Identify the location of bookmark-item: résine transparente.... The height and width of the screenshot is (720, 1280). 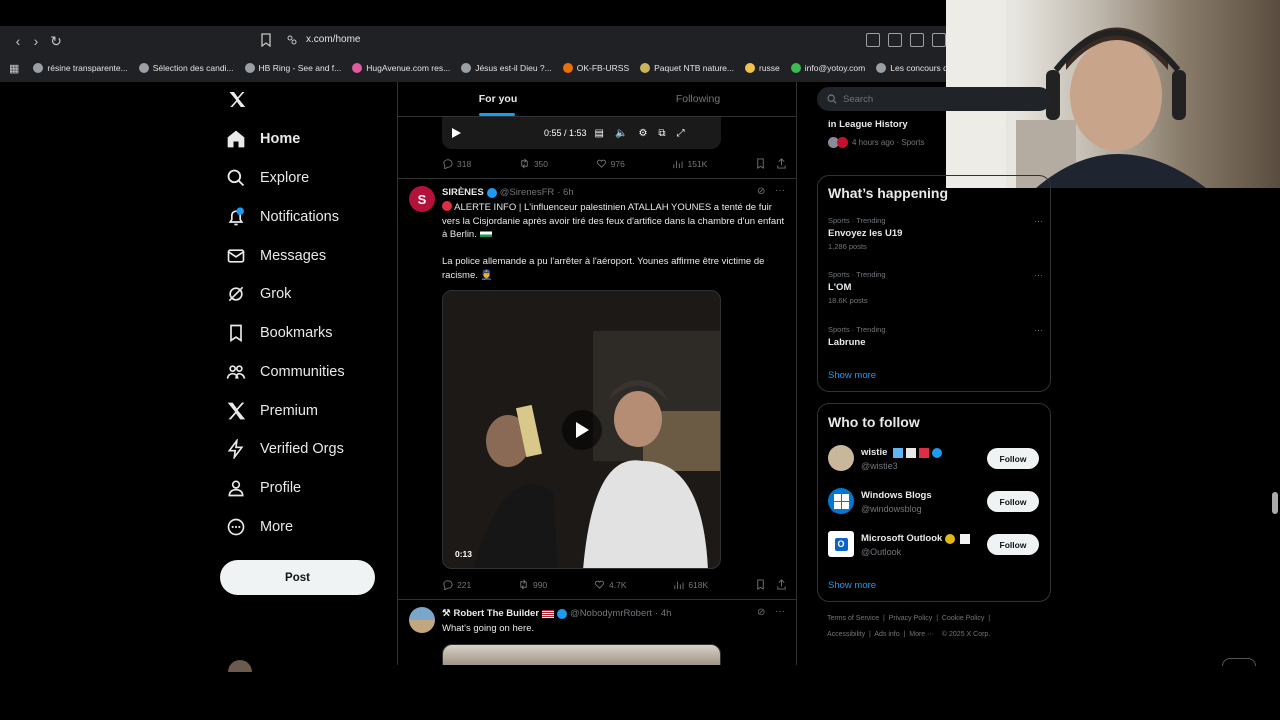
(80, 68).